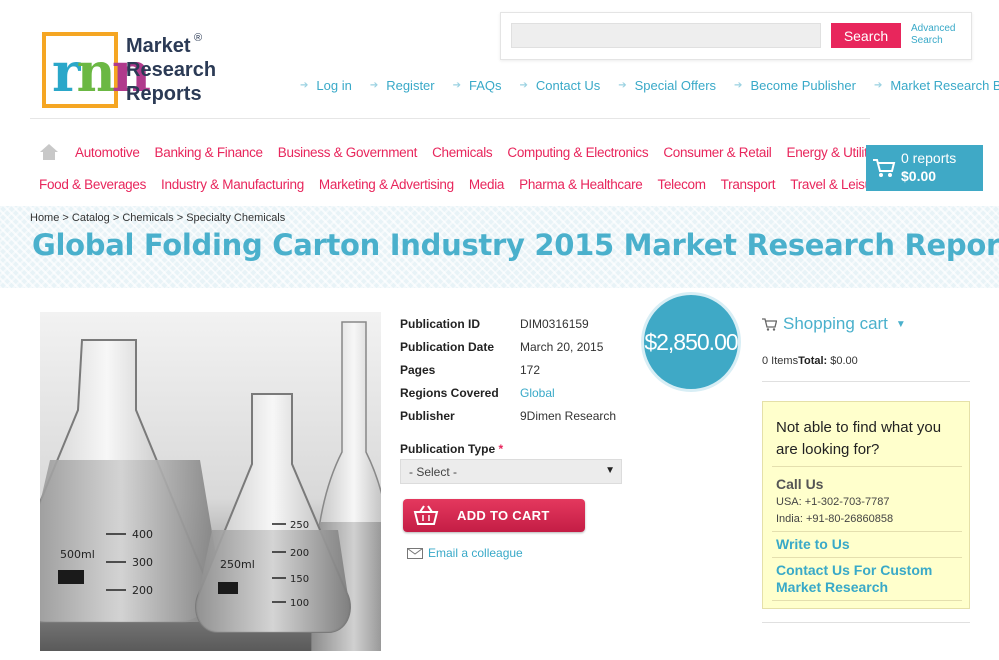 The image size is (999, 660). Describe the element at coordinates (508, 415) in the screenshot. I see `detail-row-publisher: Publisher 9Dimen Research` at that location.